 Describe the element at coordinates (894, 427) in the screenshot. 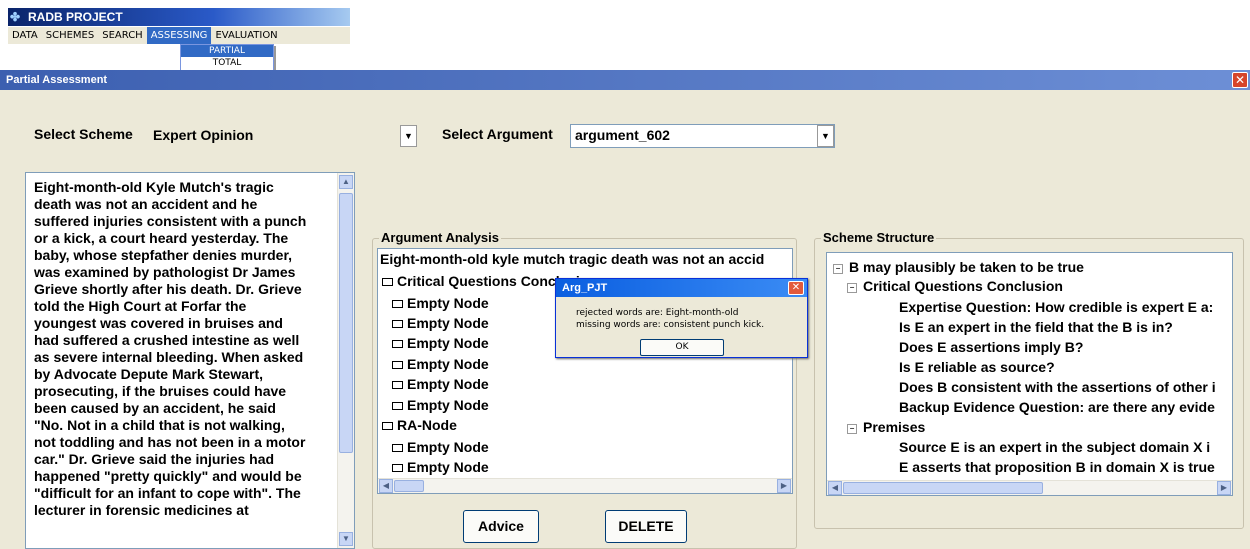

I see `scheme-premises-label: Premises` at that location.